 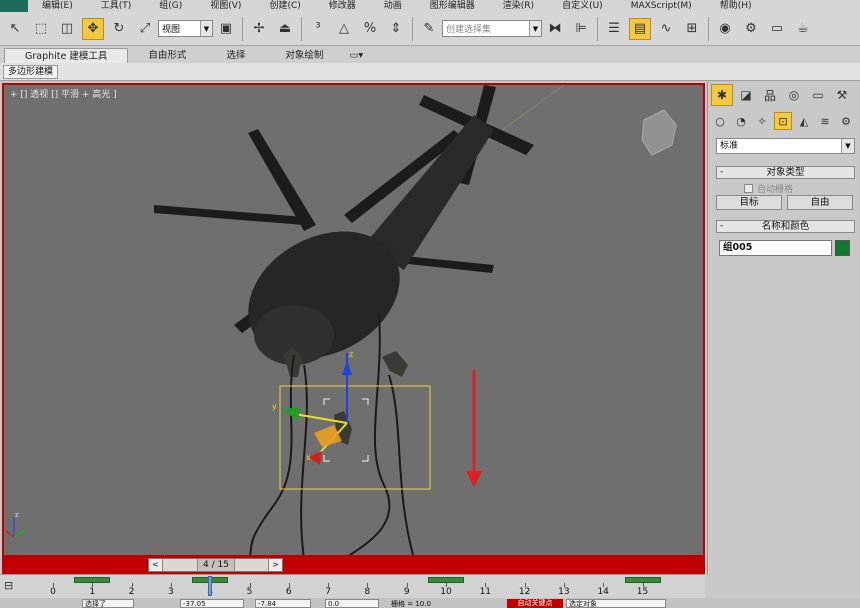 I want to click on app-logo-icon, so click(x=14, y=6).